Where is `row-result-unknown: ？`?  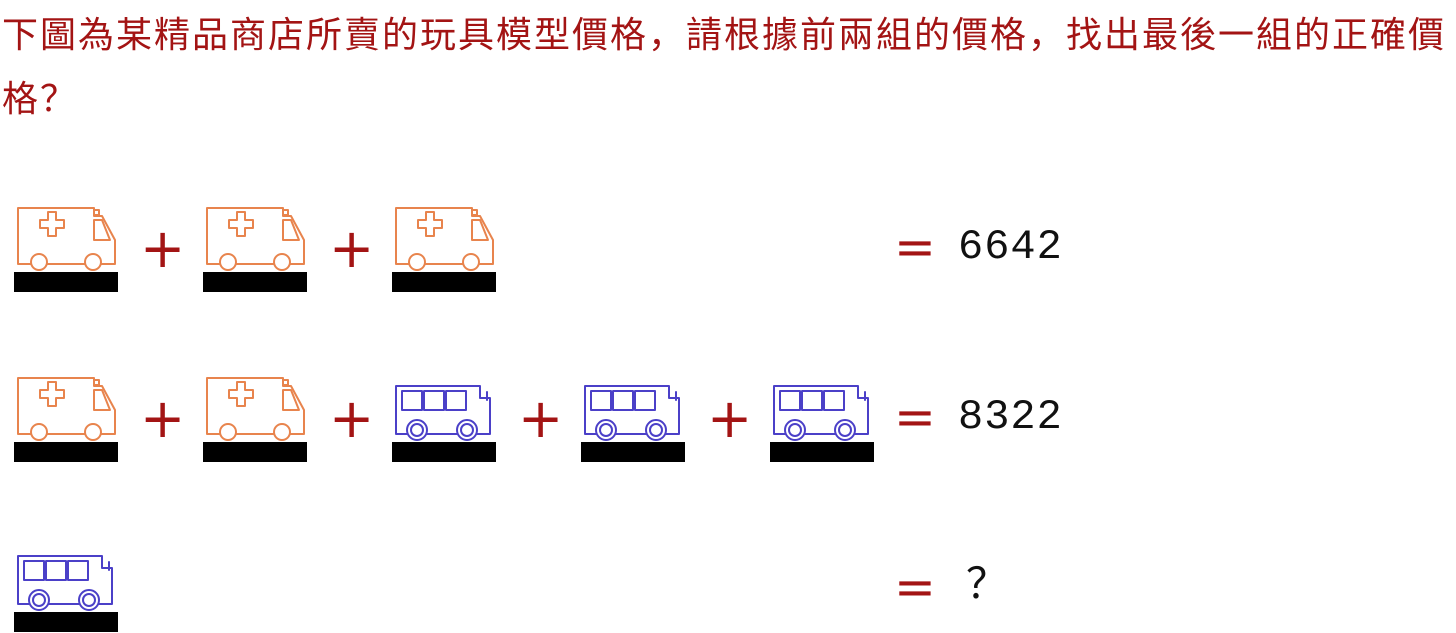
row-result-unknown: ？ is located at coordinates (988, 587).